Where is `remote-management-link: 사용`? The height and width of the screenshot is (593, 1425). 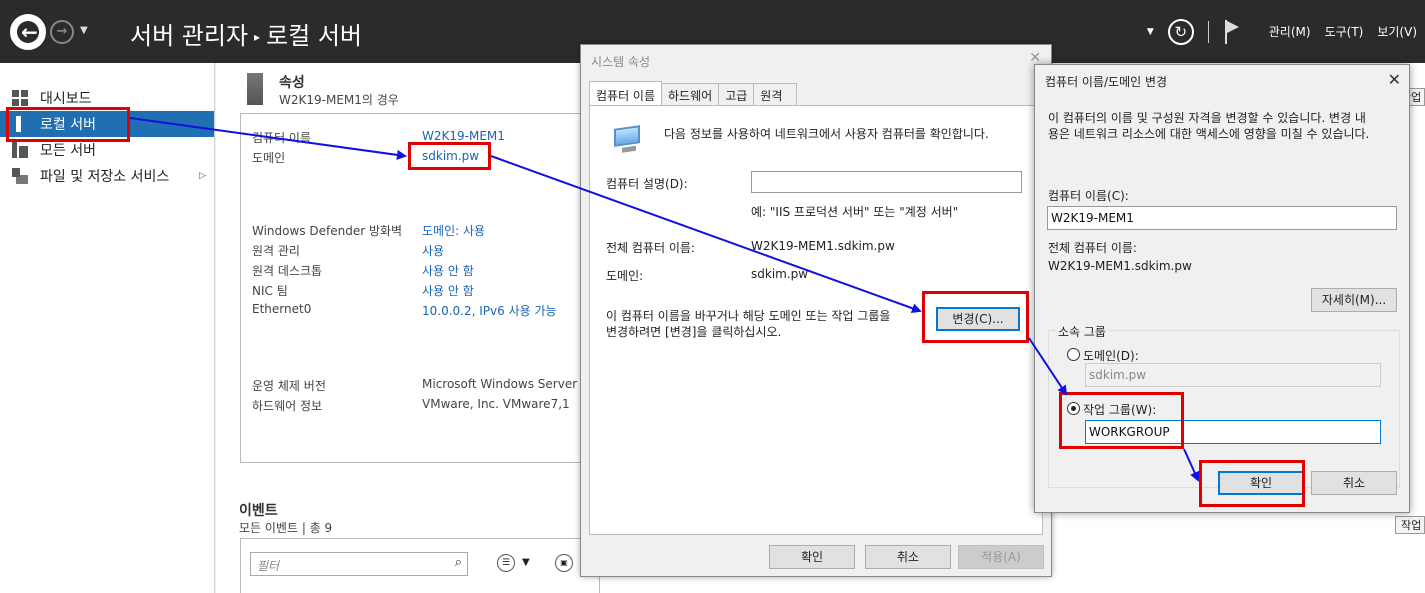
remote-management-link: 사용 is located at coordinates (433, 250).